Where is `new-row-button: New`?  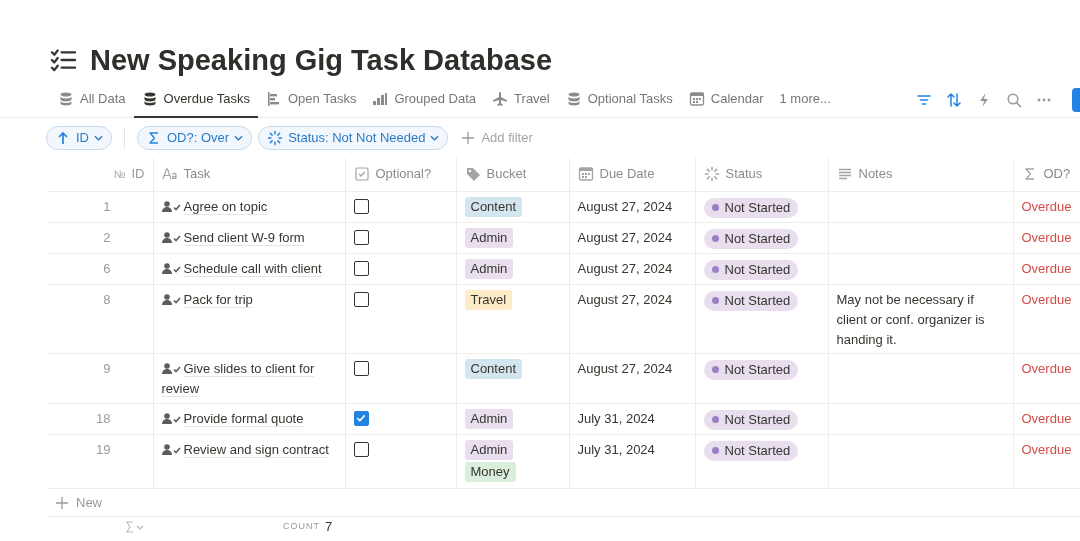 new-row-button: New is located at coordinates (78, 502).